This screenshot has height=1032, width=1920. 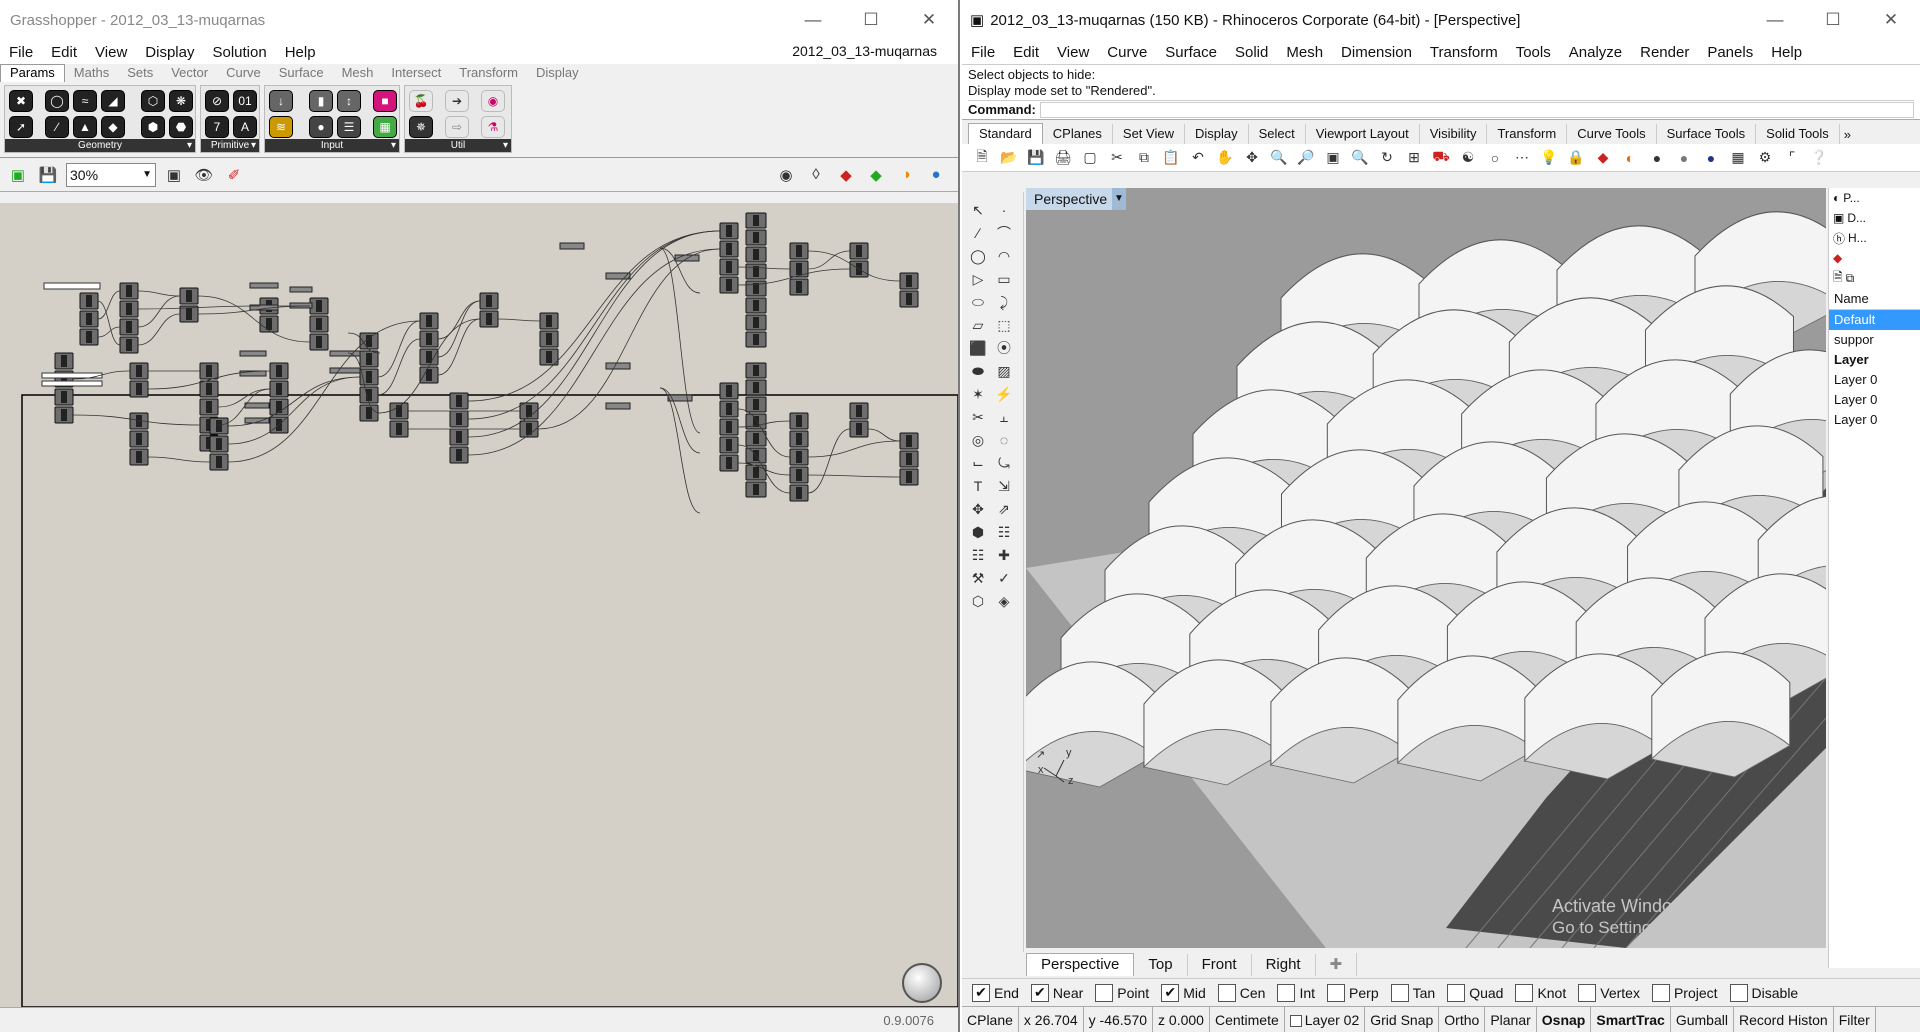 What do you see at coordinates (978, 371) in the screenshot?
I see `cylinder-icon: ⬬` at bounding box center [978, 371].